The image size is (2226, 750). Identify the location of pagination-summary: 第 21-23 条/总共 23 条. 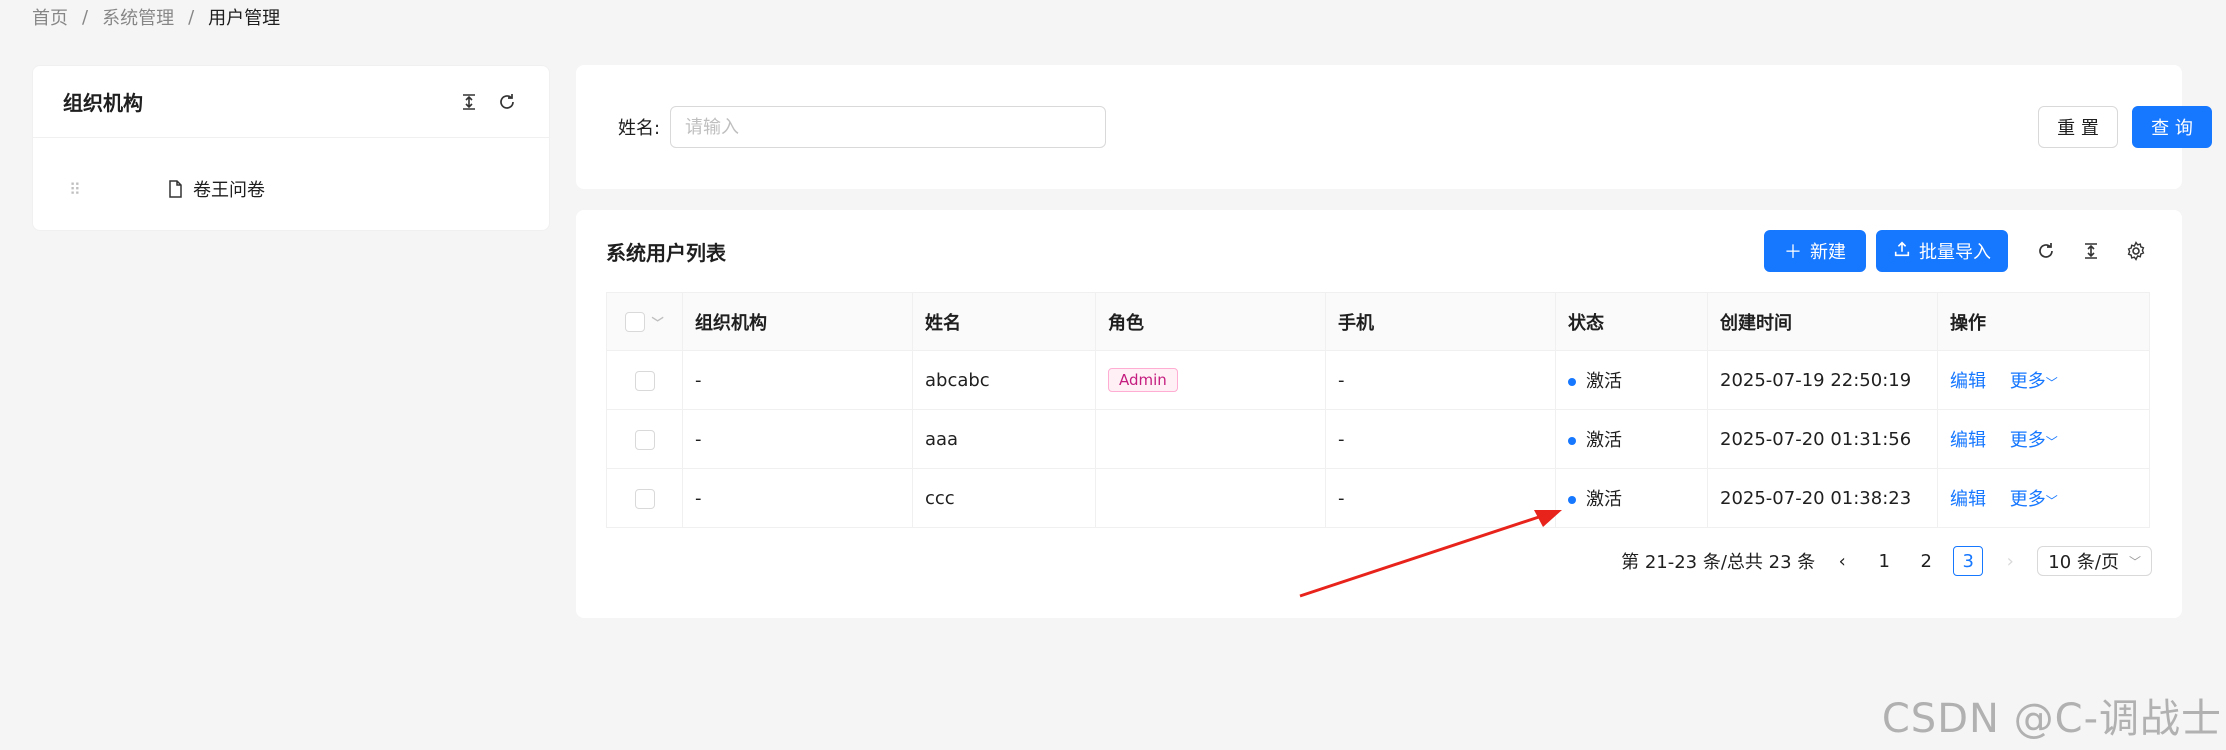
(1718, 562).